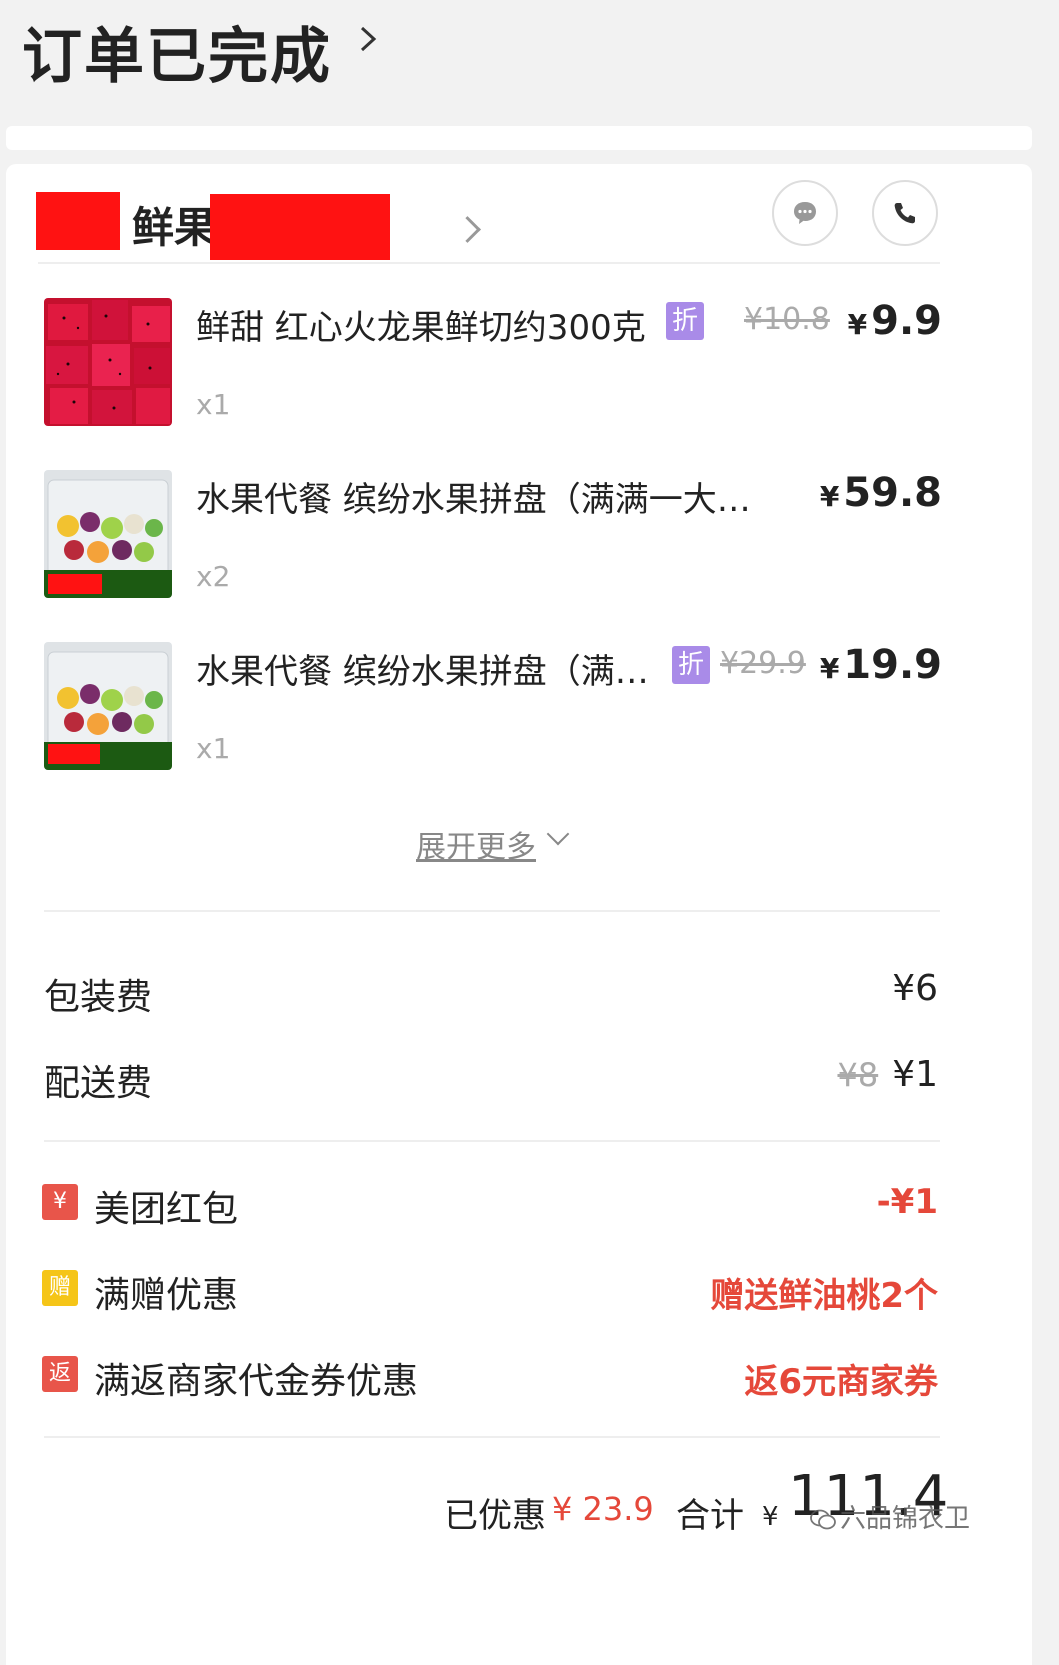 This screenshot has width=1059, height=1665. Describe the element at coordinates (906, 321) in the screenshot. I see `price-value: 9.9` at that location.